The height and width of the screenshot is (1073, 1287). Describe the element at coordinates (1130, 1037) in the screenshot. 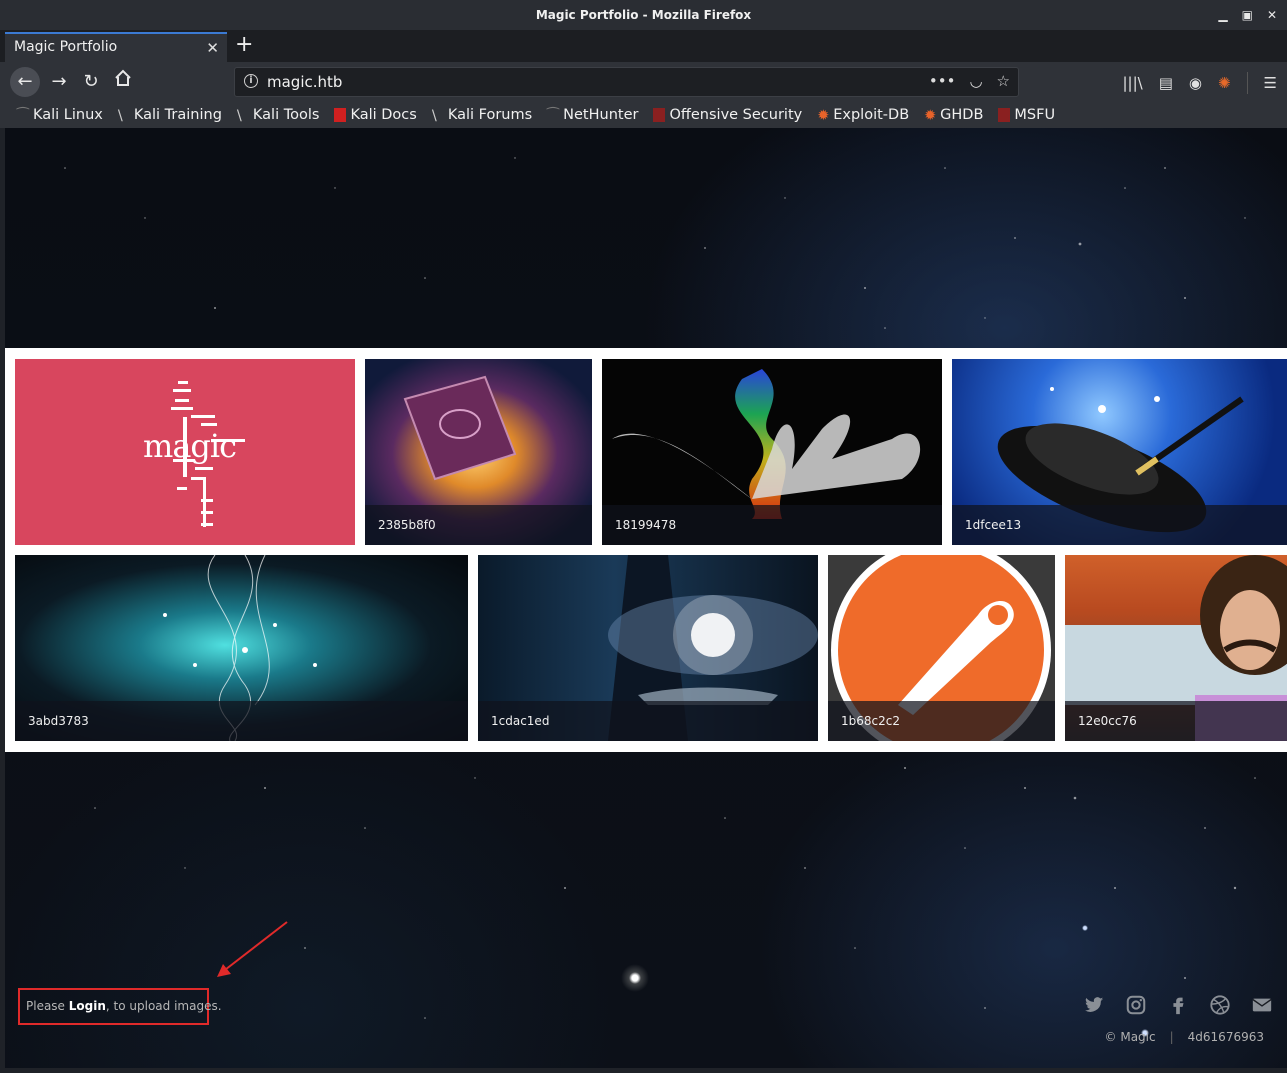

I see `copyright-text: © Magic` at that location.